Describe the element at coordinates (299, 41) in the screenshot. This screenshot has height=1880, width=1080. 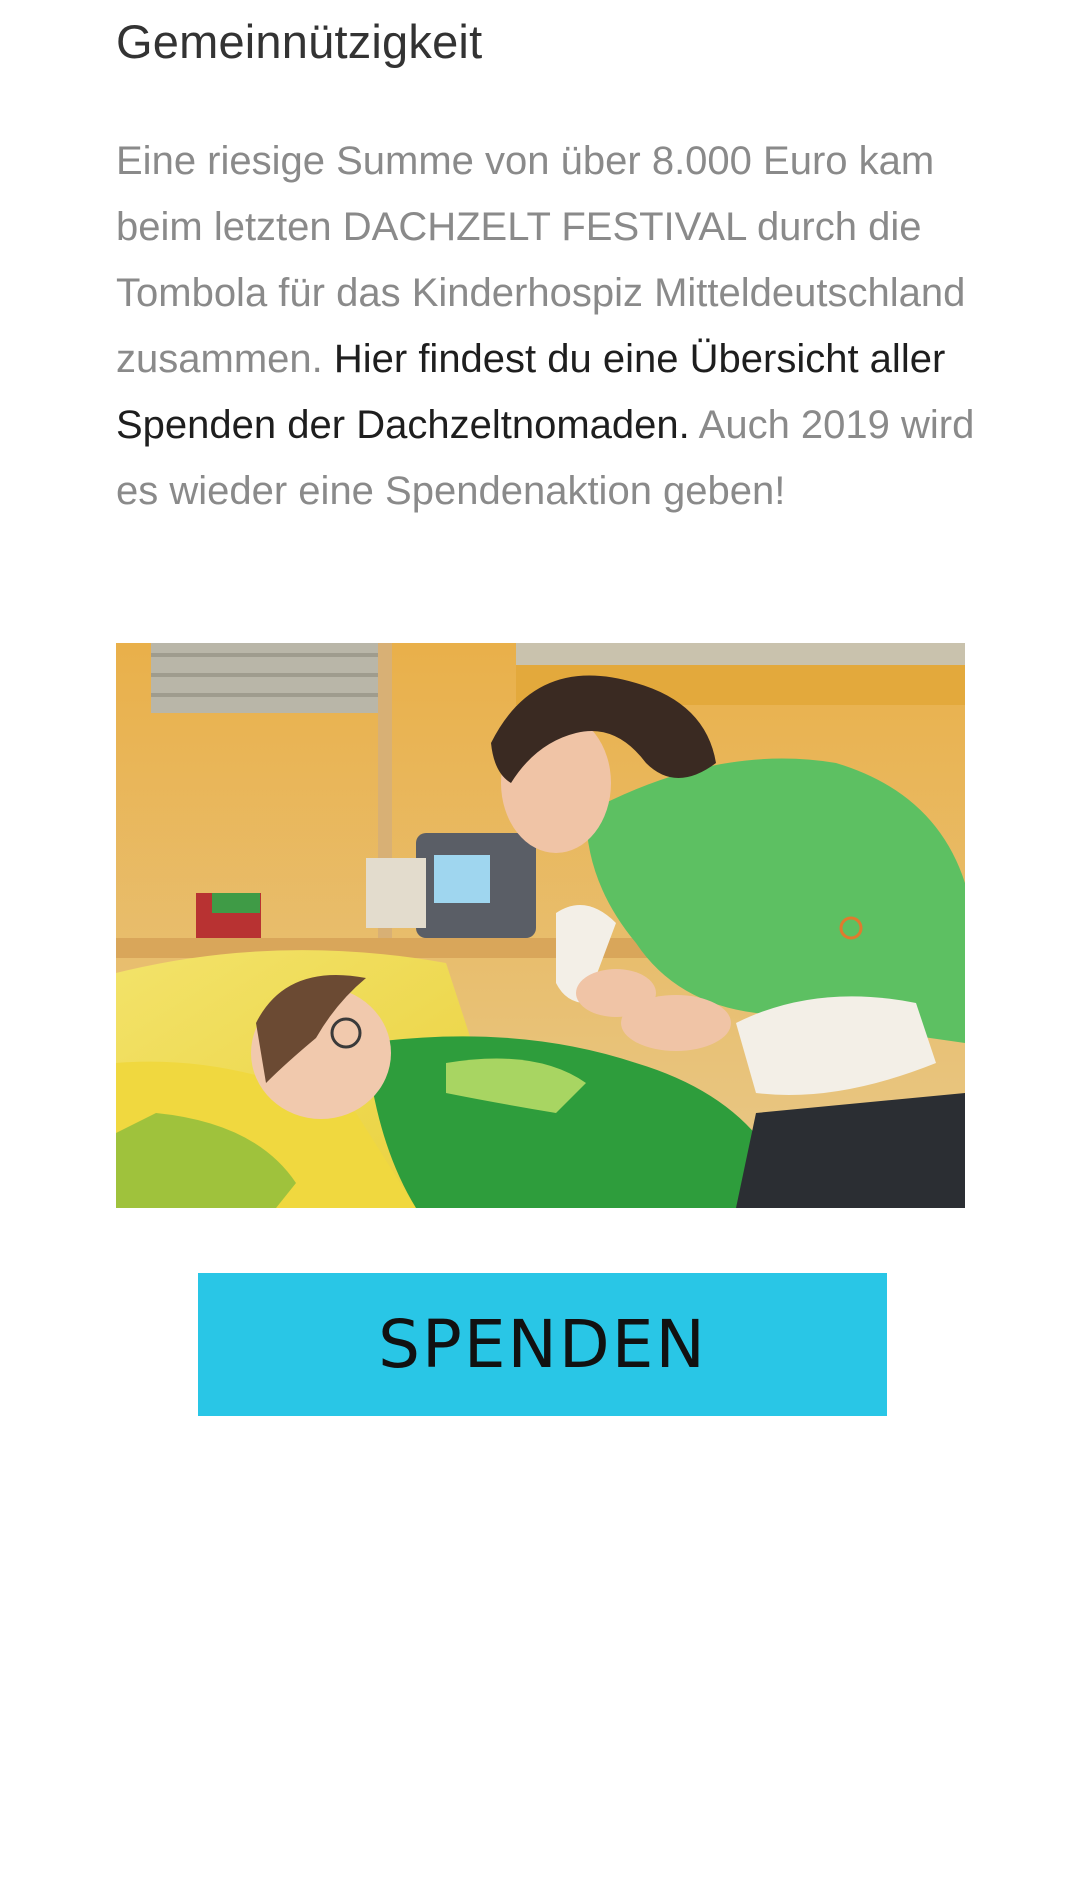
I see `section-heading: Gemeinnützigkeit` at that location.